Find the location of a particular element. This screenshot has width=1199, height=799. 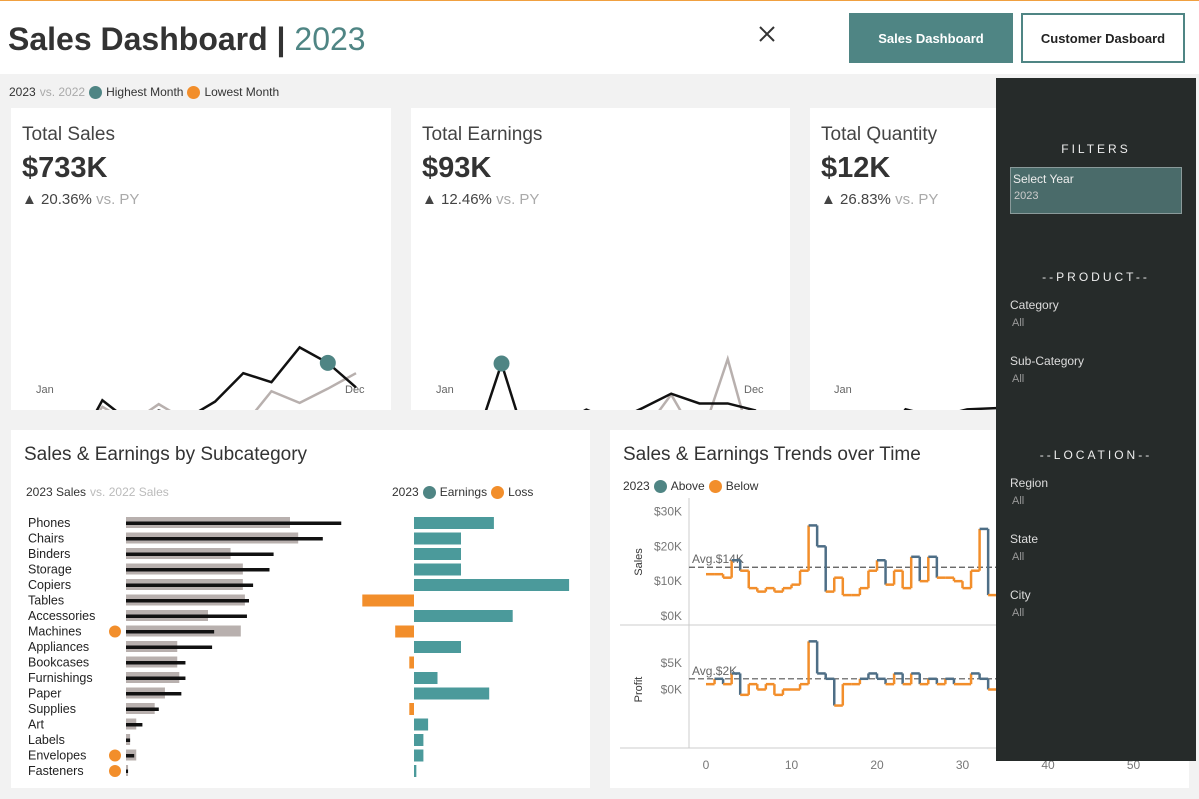

category-label: Appliances is located at coordinates (58, 647).